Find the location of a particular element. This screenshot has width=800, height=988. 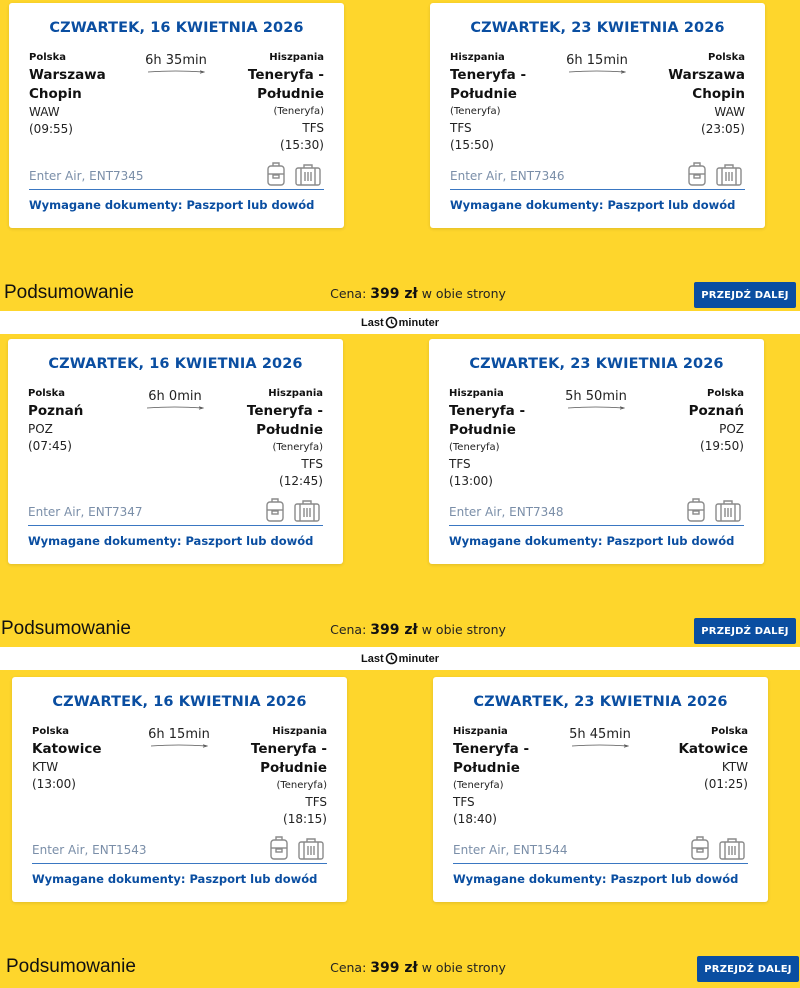

origin-code: WAW is located at coordinates (44, 112).